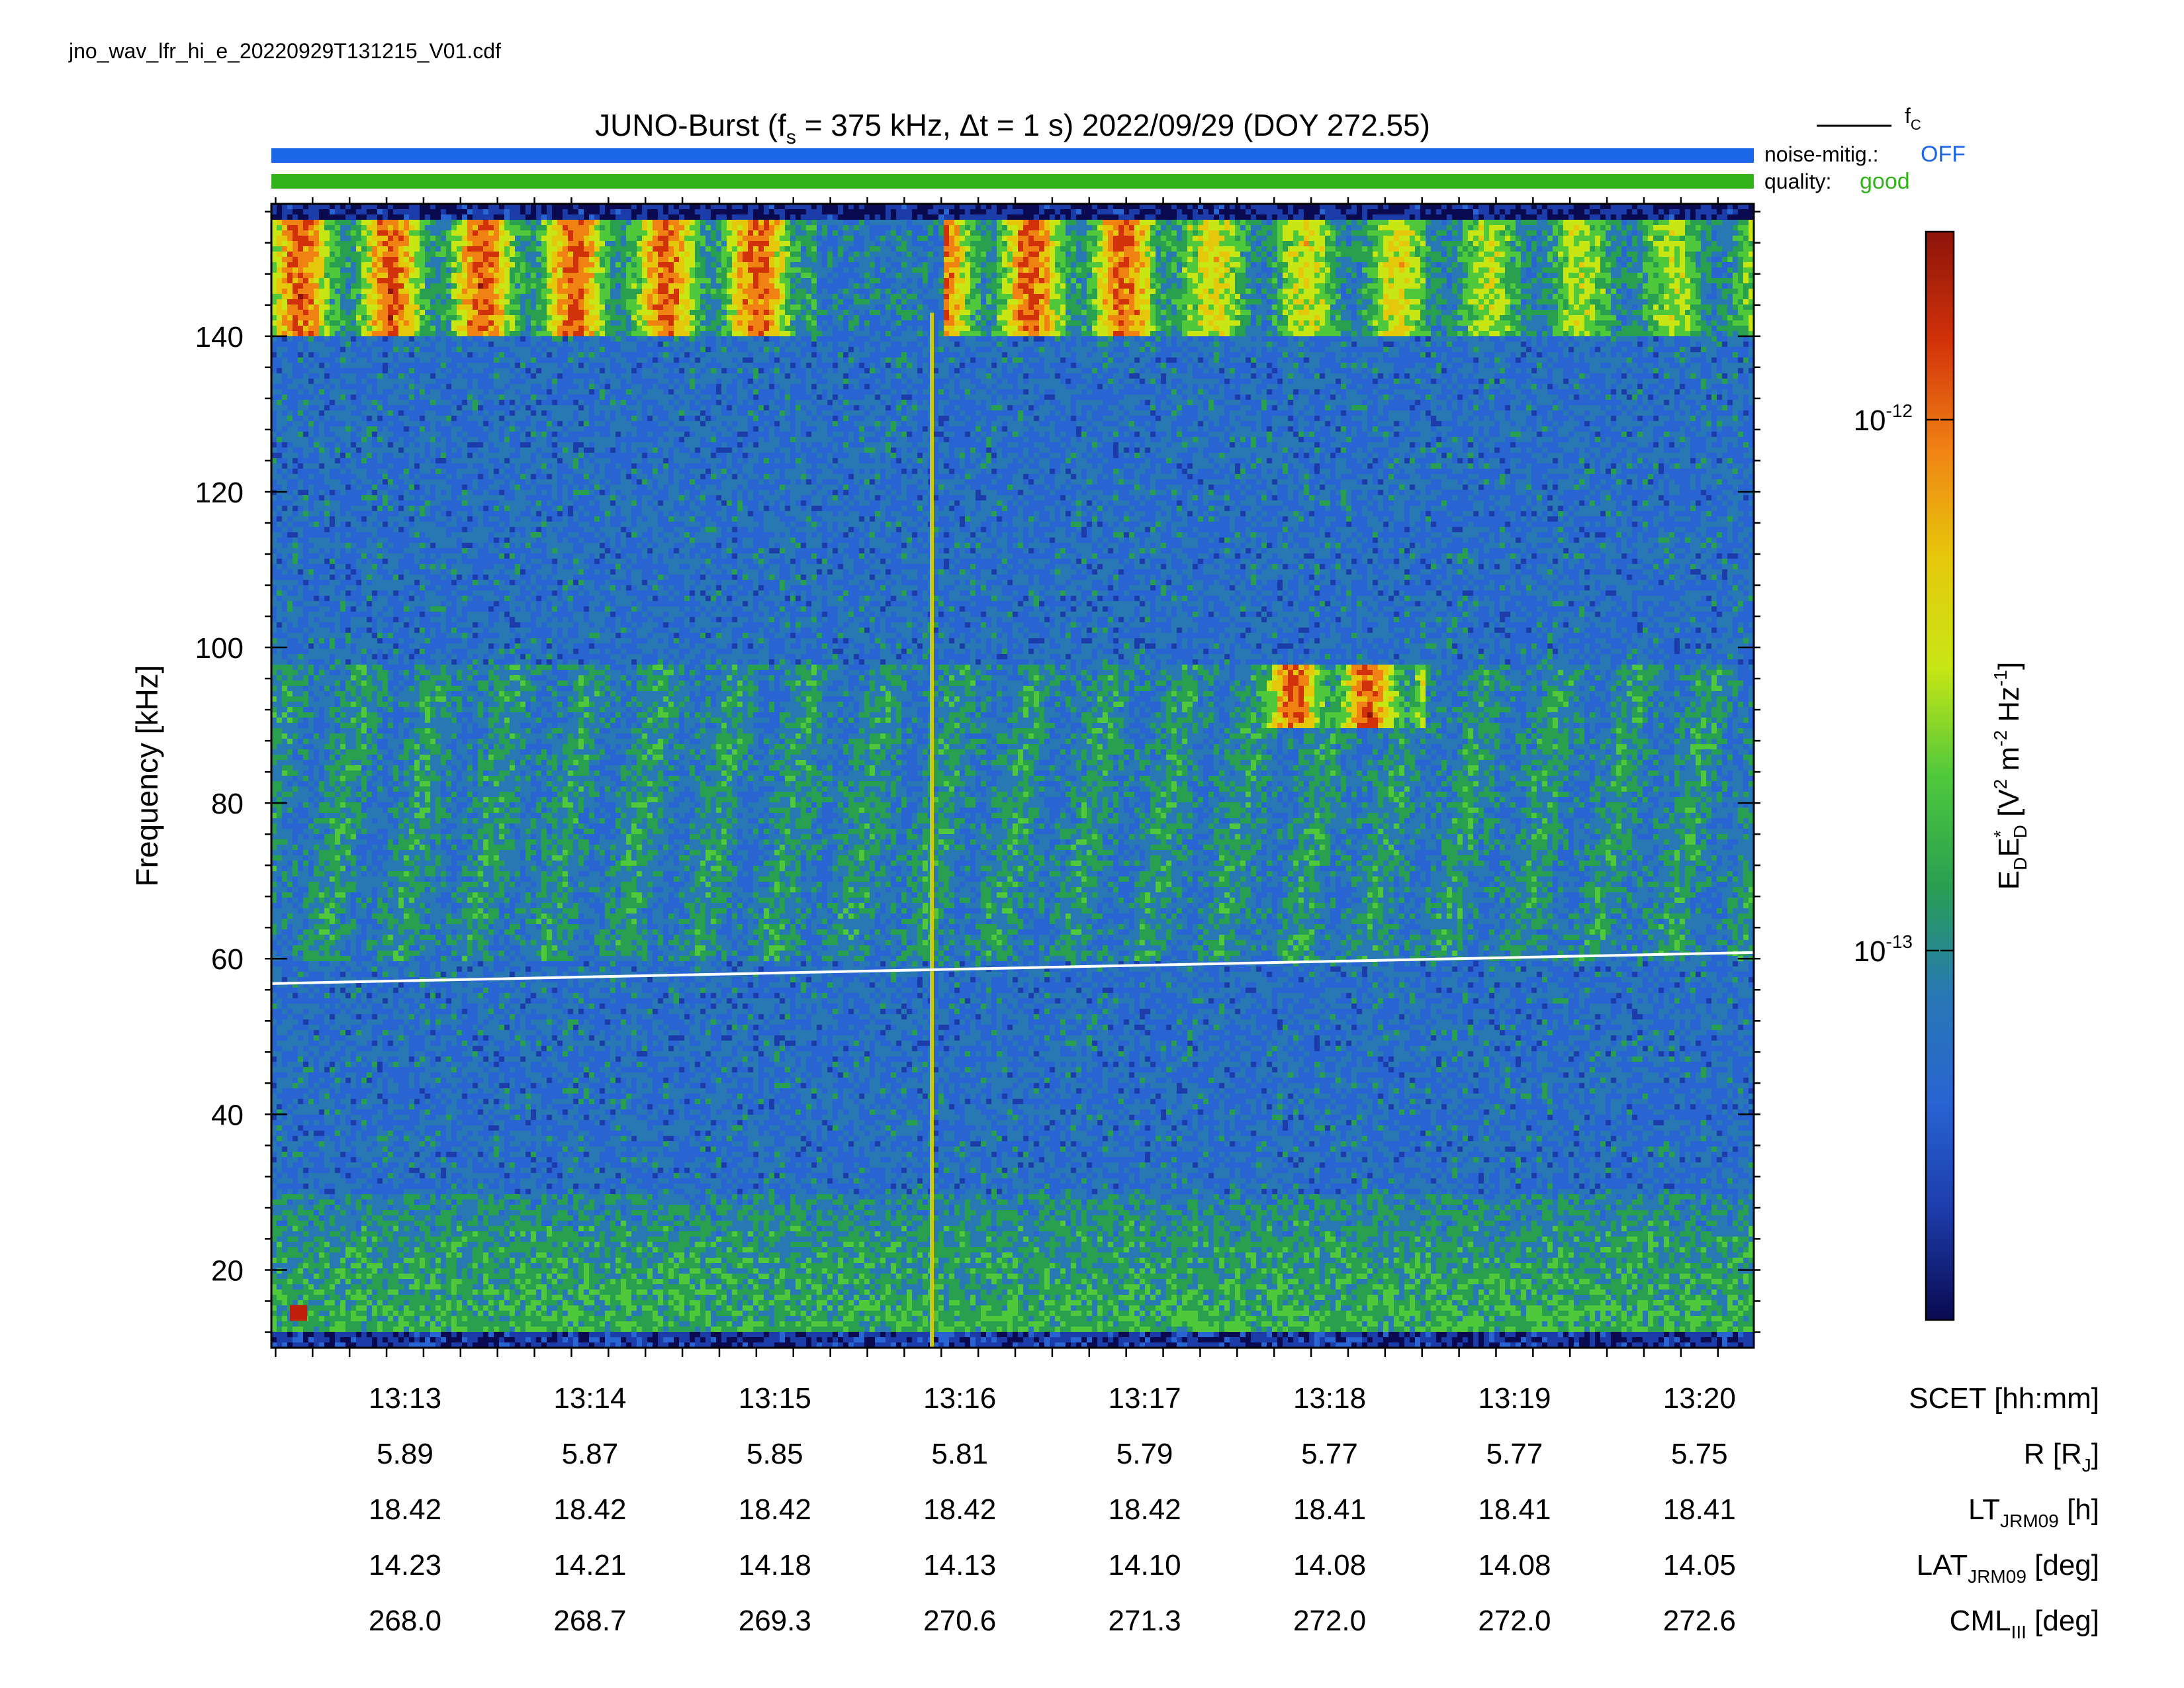 This screenshot has height=1688, width=2184. What do you see at coordinates (228, 1115) in the screenshot?
I see `y-tick-label: 40` at bounding box center [228, 1115].